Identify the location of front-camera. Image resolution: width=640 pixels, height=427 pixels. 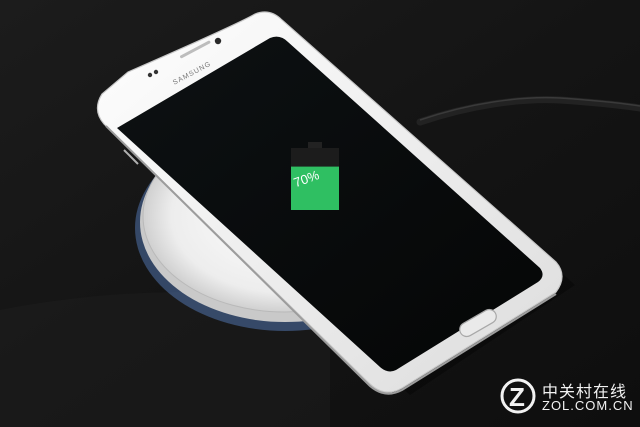
(218, 41).